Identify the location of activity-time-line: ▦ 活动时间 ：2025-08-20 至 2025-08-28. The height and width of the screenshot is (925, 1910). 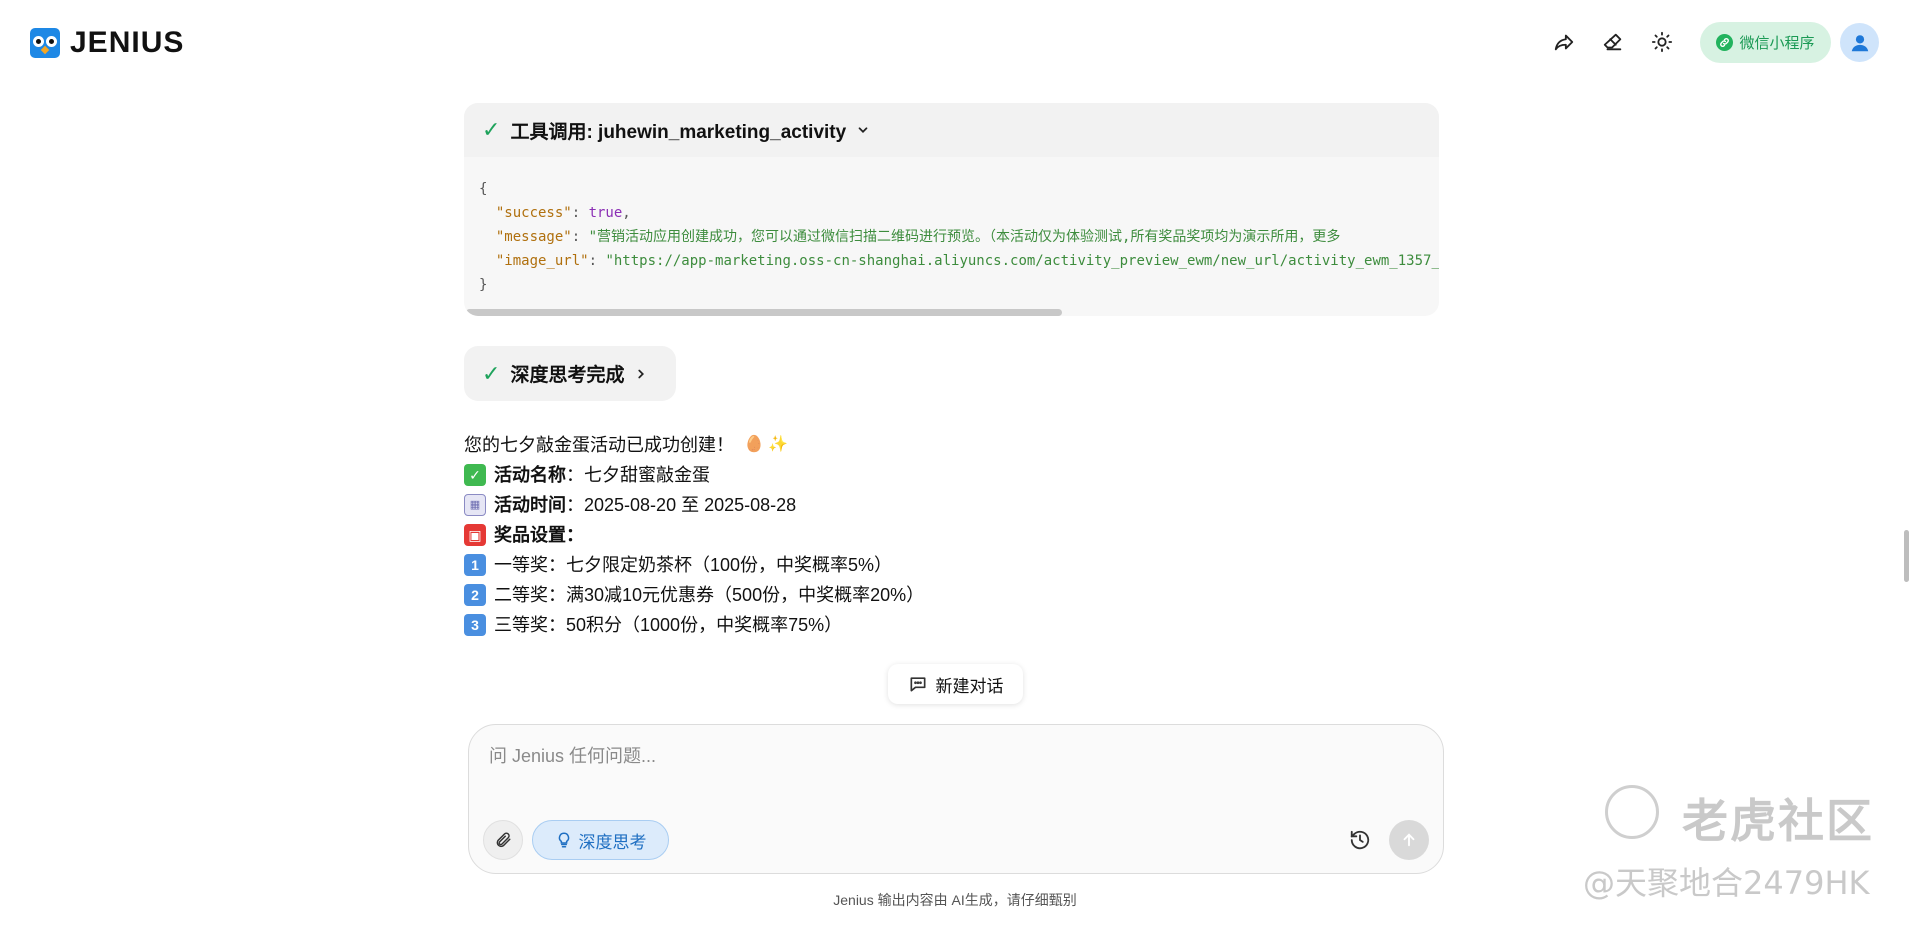
(694, 505).